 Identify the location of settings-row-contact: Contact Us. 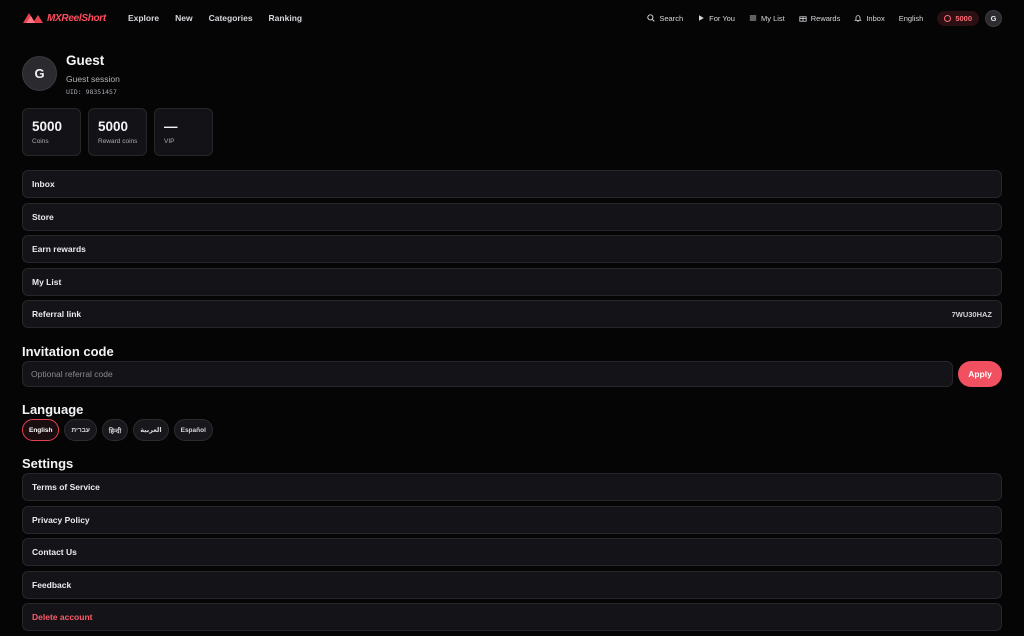
(512, 552).